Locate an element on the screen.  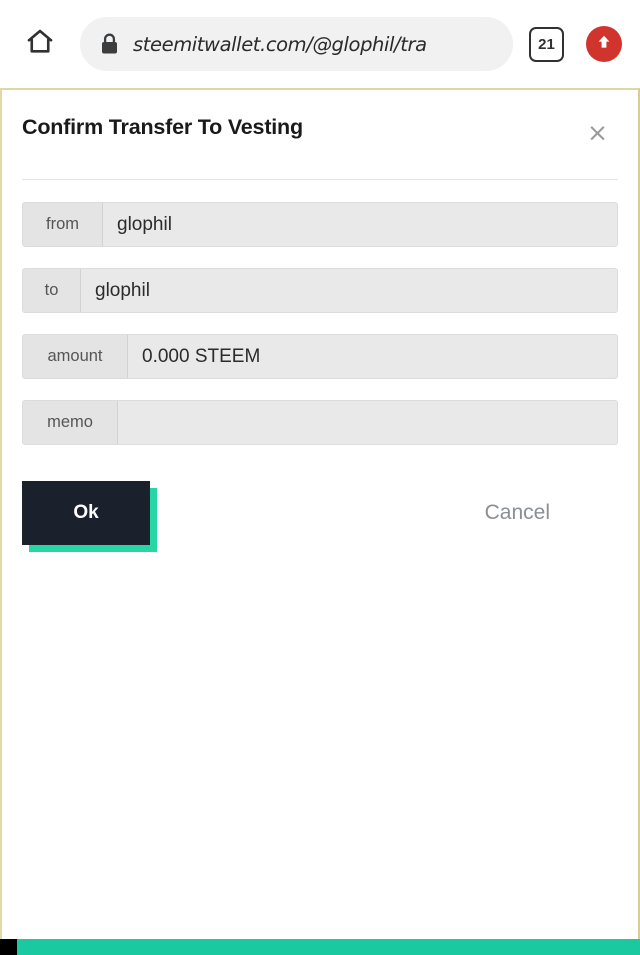
dialog-title: Confirm Transfer To Vesting is located at coordinates (162, 127).